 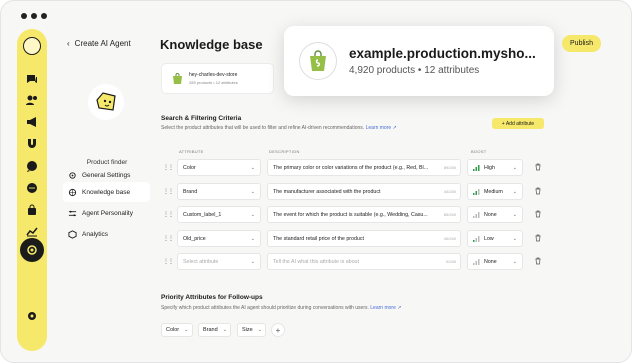 I want to click on priority-chip: Size ⌄, so click(x=251, y=330).